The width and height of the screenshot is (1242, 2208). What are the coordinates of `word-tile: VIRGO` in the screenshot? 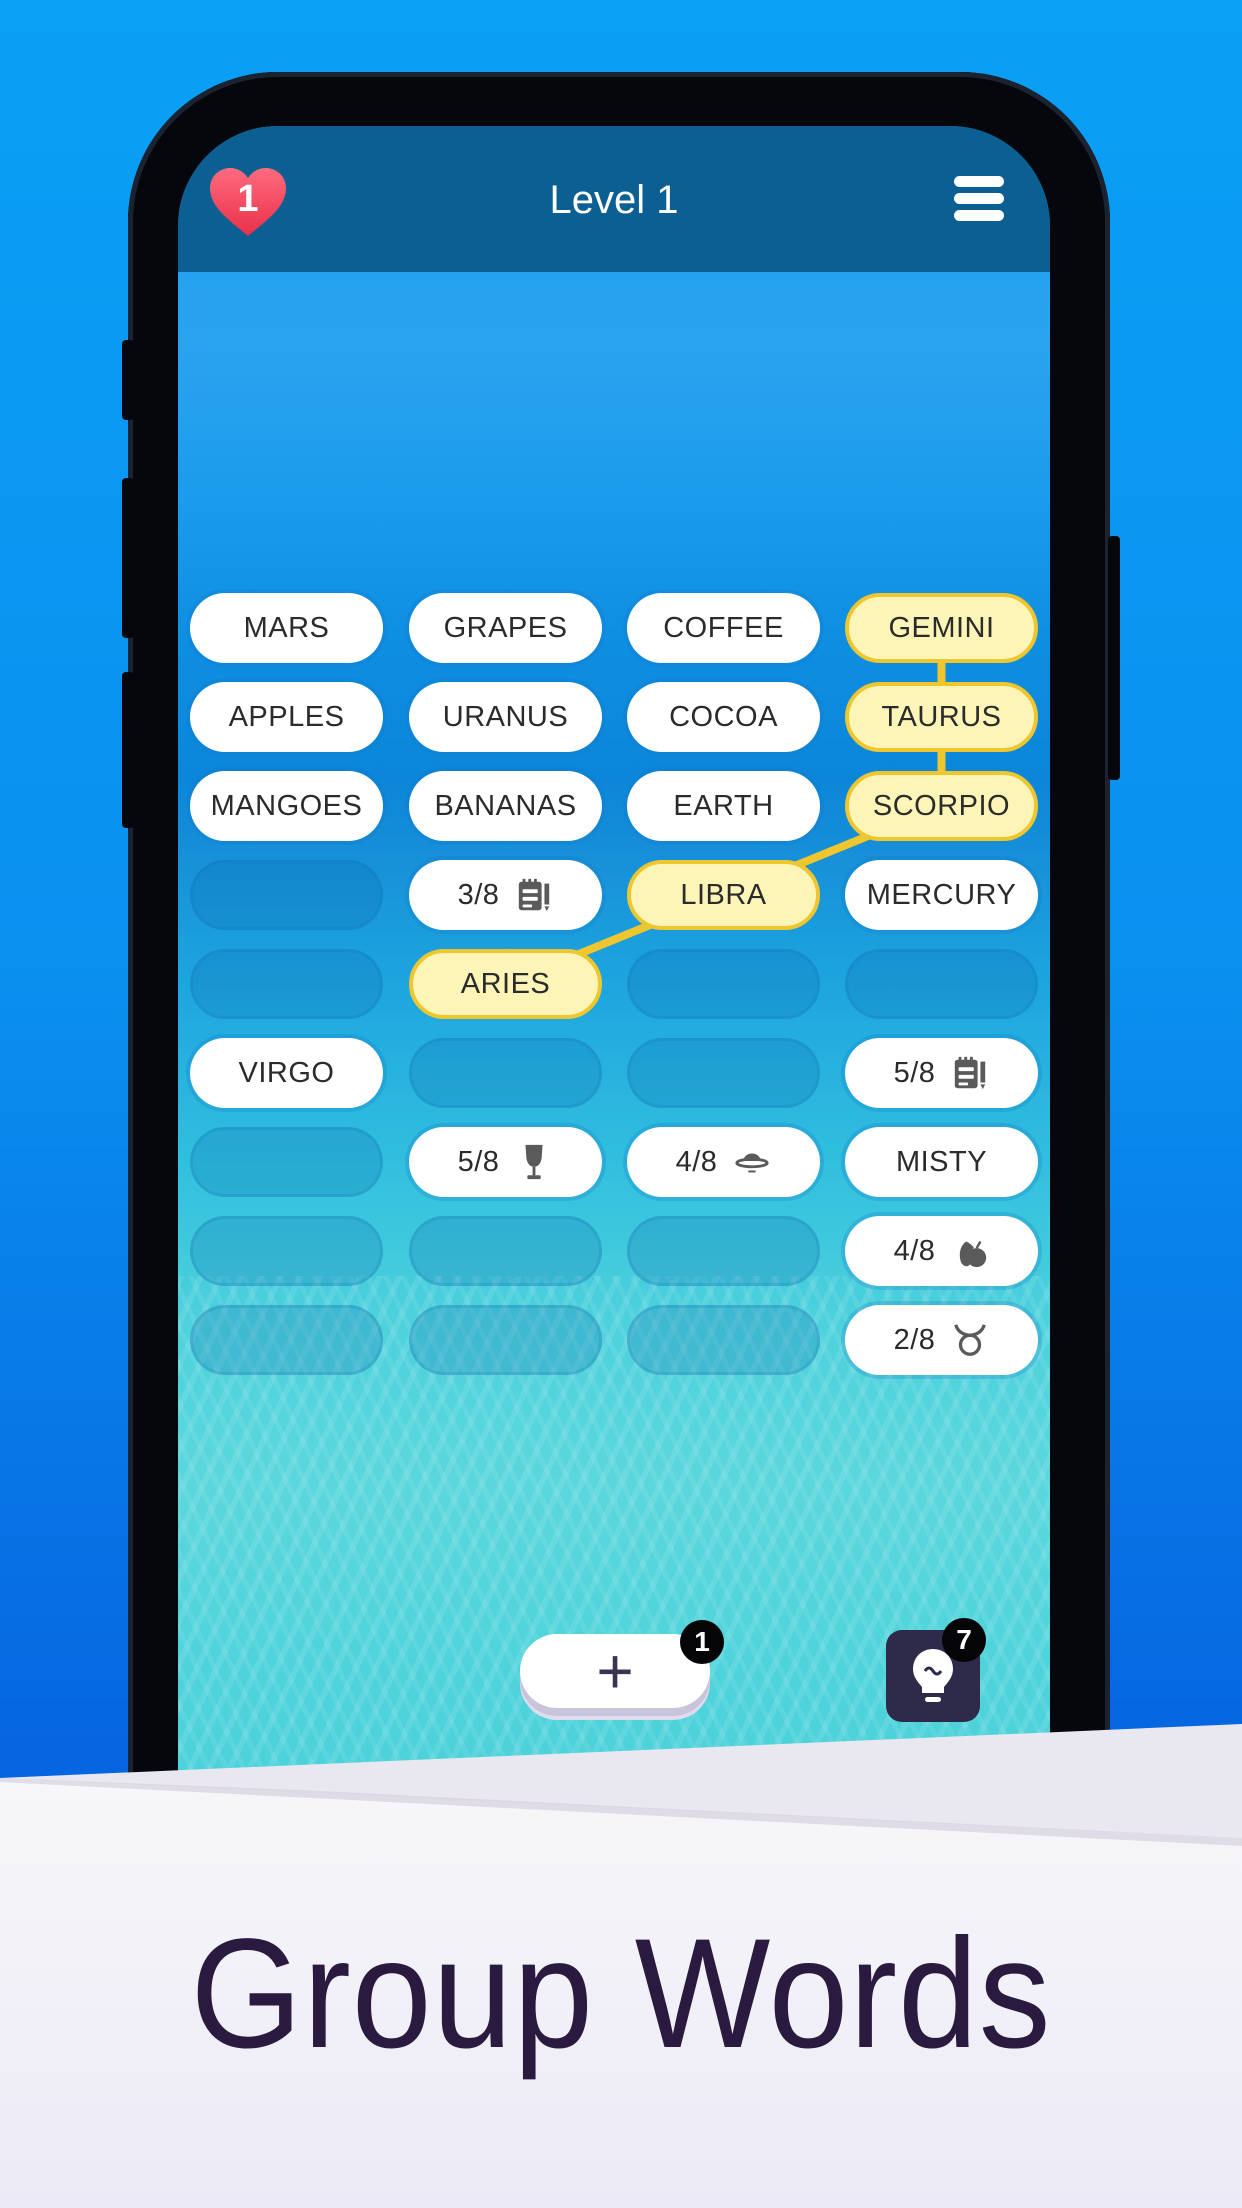 It's located at (286, 1073).